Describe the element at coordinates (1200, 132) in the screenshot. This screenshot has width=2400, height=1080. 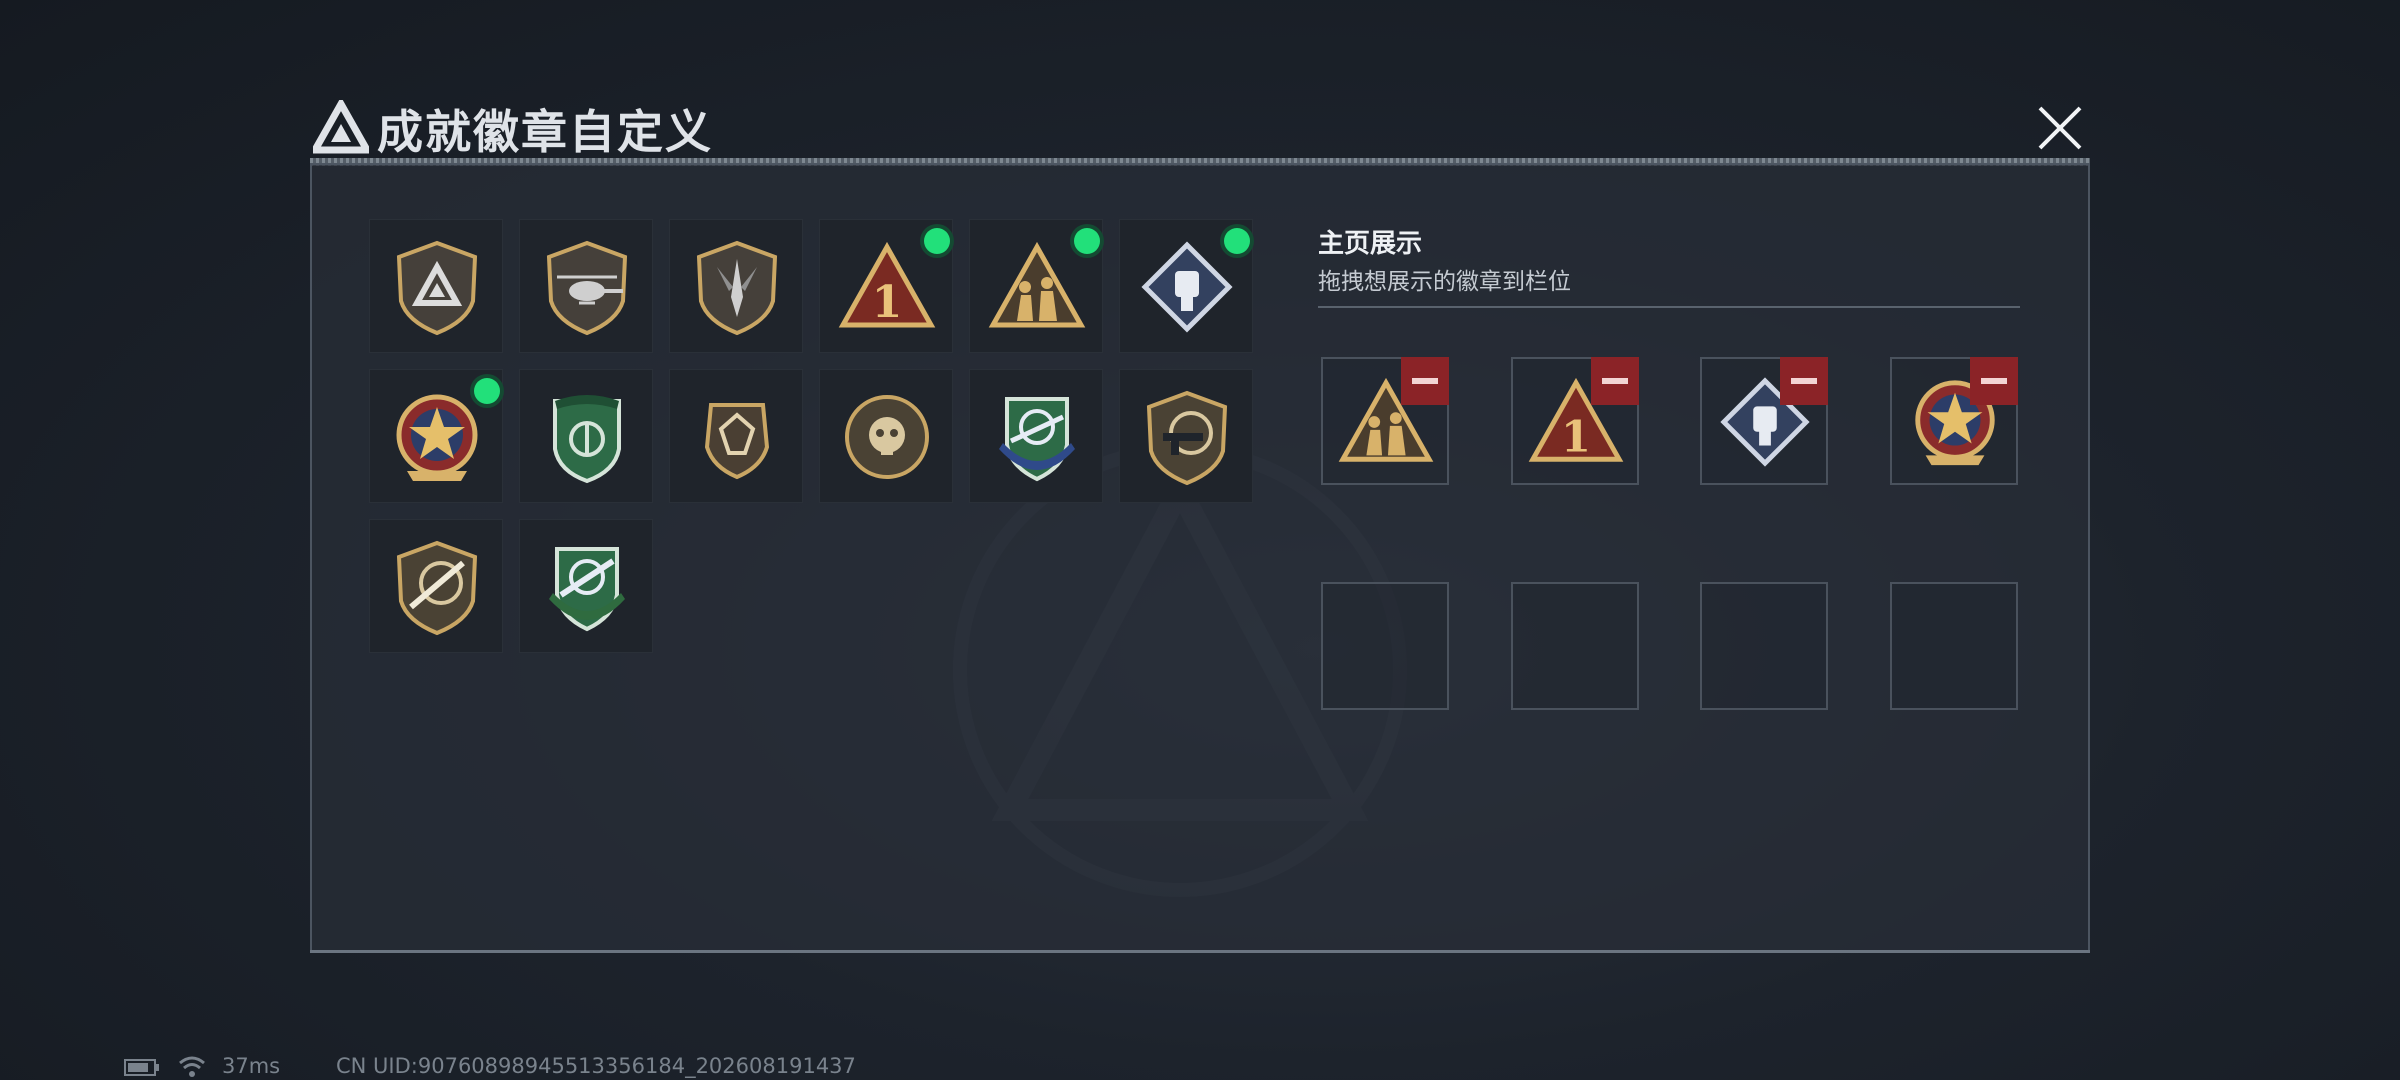
I see `title-bar: 成就徽章自定义` at that location.